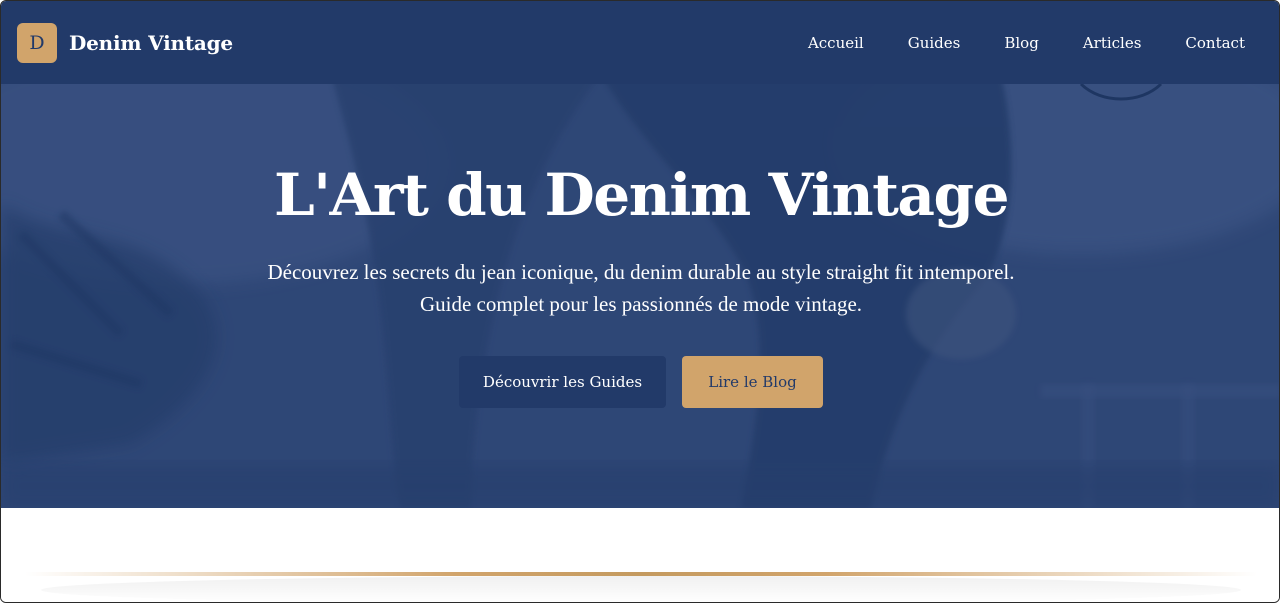 Image resolution: width=1280 pixels, height=603 pixels. I want to click on brand-name: Denim Vintage, so click(151, 43).